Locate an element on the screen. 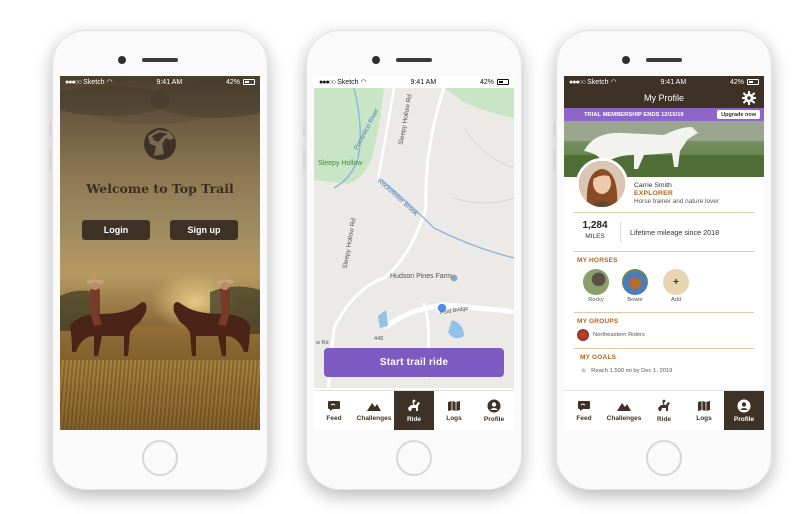 This screenshot has width=800, height=514. profile-bio: Horse trainer and nature lover is located at coordinates (676, 201).